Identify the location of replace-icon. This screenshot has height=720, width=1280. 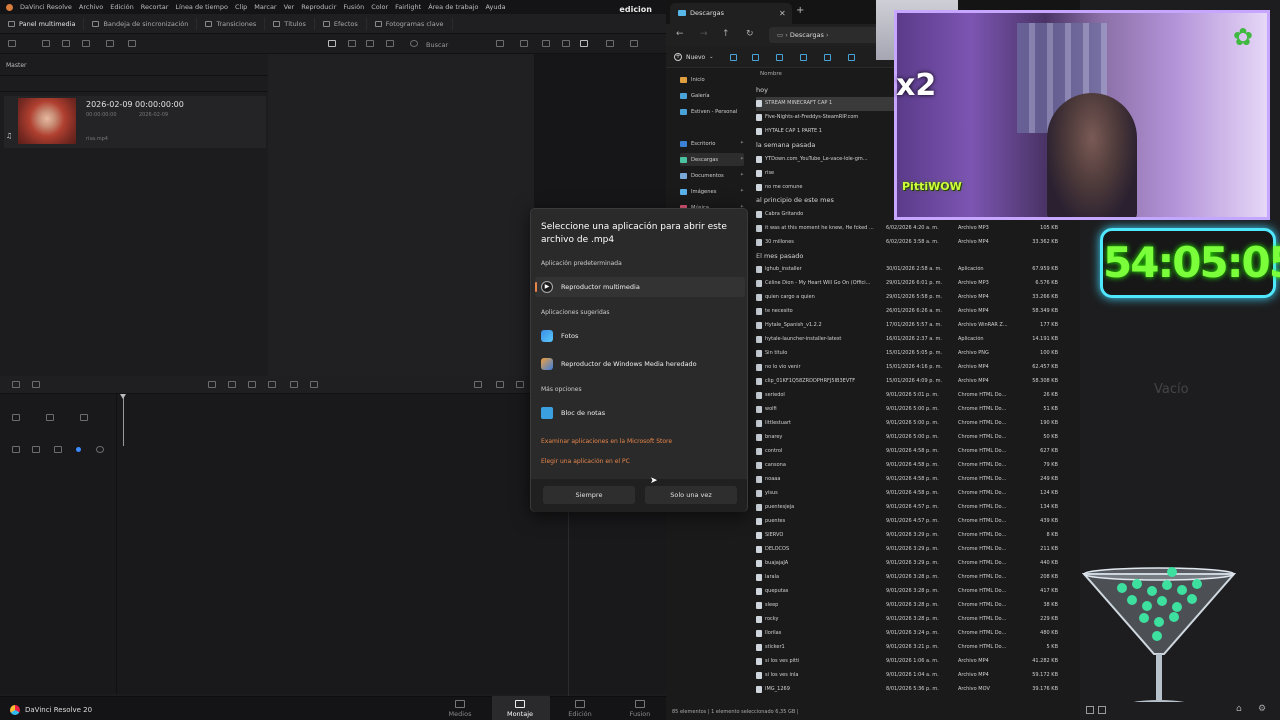
(252, 384).